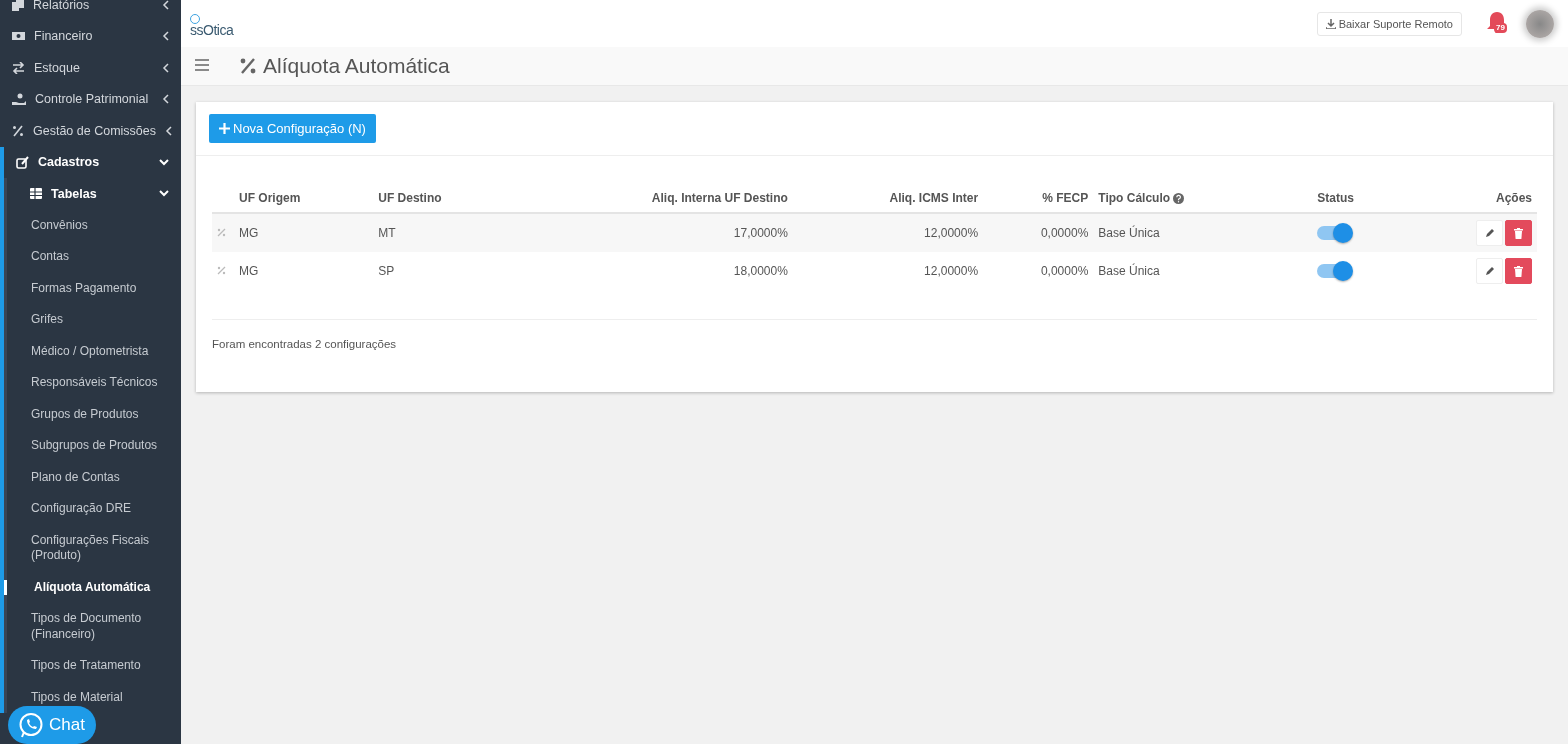  What do you see at coordinates (90, 68) in the screenshot?
I see `sidebar-item: Estoque` at bounding box center [90, 68].